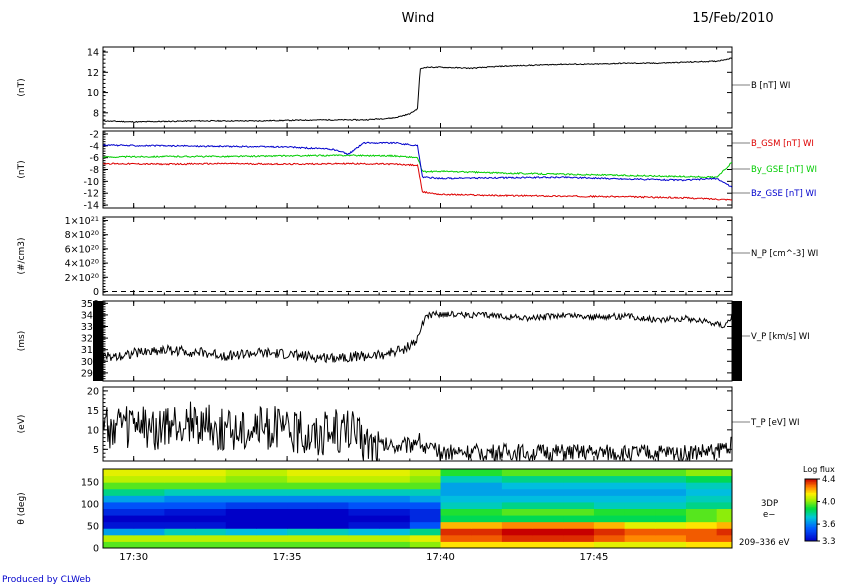 This screenshot has width=864, height=584. Describe the element at coordinates (770, 86) in the screenshot. I see `legend-entry: B [nT] WI` at that location.